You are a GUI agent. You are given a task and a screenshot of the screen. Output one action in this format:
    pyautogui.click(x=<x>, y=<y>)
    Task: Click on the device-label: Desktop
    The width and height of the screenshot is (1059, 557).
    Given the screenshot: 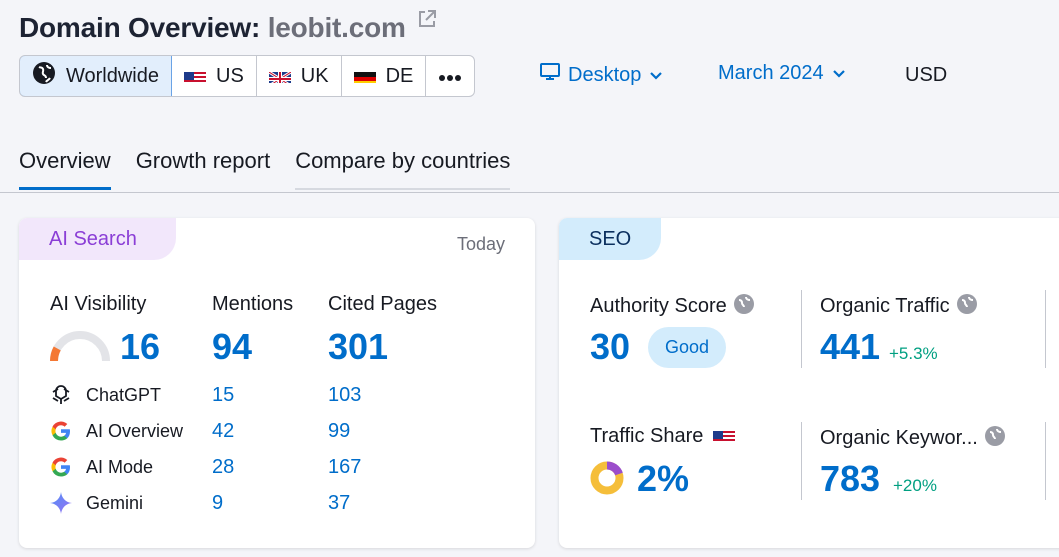 What is the action you would take?
    pyautogui.click(x=605, y=74)
    